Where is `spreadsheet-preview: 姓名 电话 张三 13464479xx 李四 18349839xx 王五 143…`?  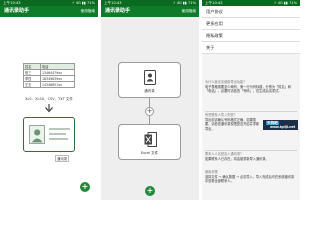
spreadsheet-preview: 姓名 电话 张三 13464479xx 李四 18349839xx 王五 143… is located at coordinates (49, 75).